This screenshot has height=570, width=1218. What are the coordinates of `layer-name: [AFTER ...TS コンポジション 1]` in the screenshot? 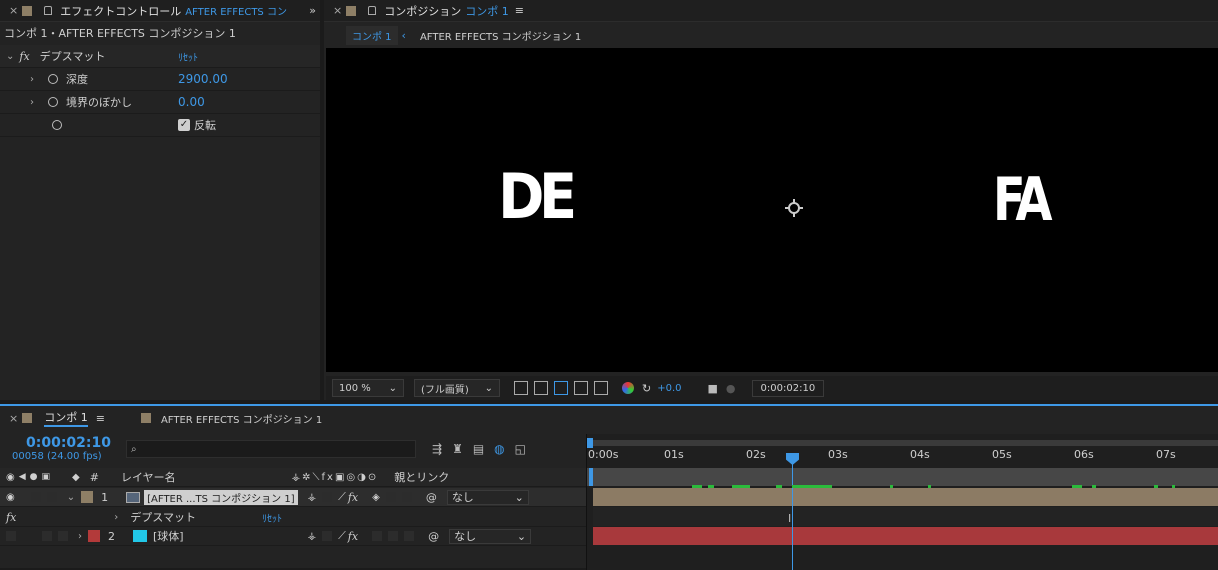 It's located at (221, 497).